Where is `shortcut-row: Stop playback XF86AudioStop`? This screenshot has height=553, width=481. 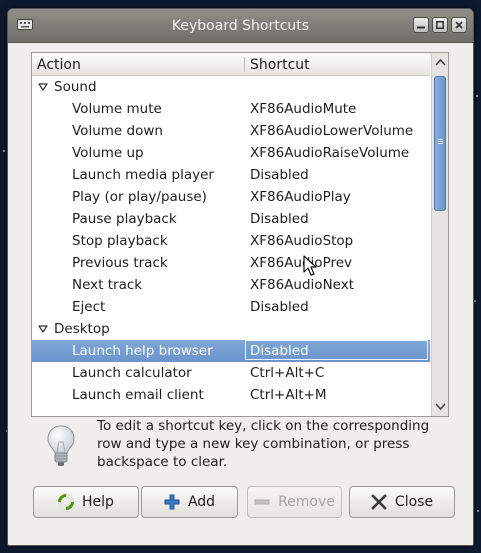
shortcut-row: Stop playback XF86AudioStop is located at coordinates (231, 241).